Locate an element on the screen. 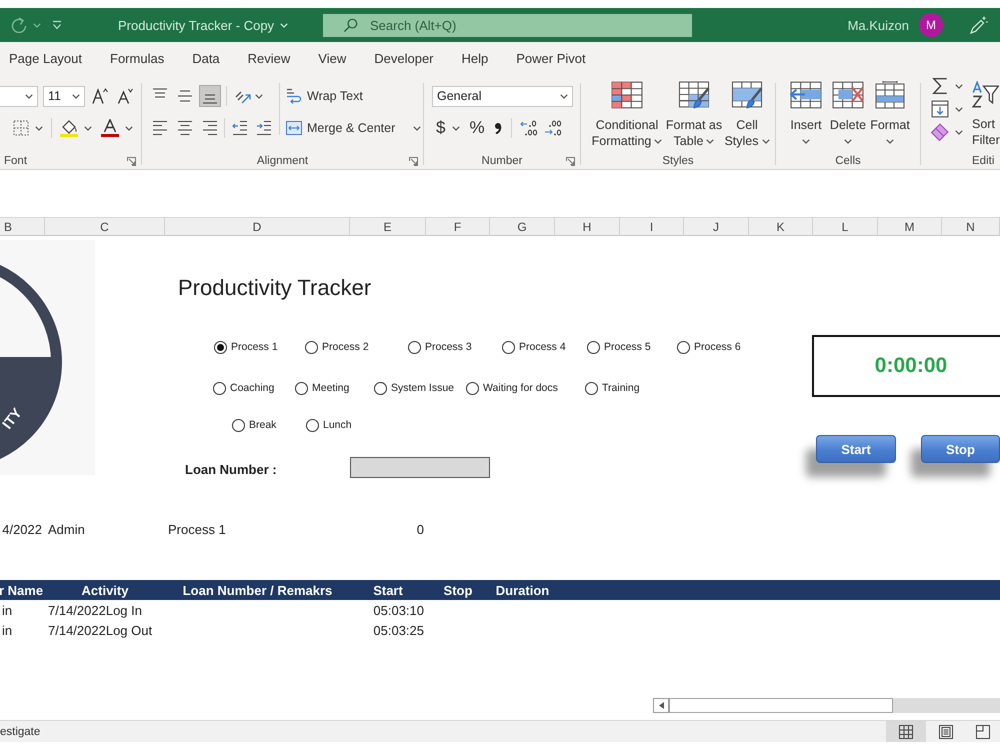  loan-number-field is located at coordinates (420, 467).